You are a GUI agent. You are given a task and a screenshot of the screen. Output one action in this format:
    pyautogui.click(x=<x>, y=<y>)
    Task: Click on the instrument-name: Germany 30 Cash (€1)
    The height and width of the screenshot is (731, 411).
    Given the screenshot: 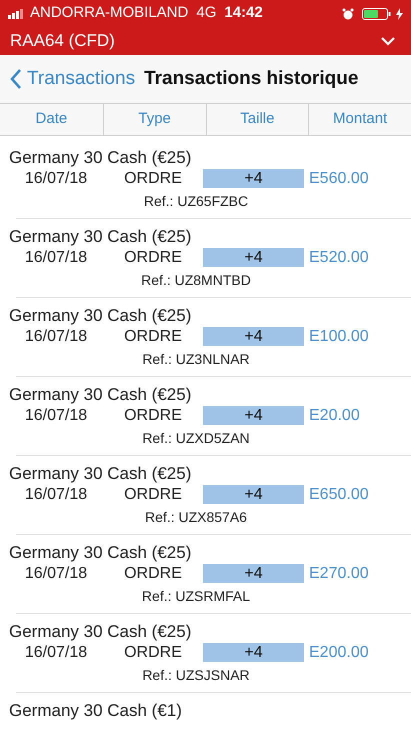 What is the action you would take?
    pyautogui.click(x=96, y=711)
    